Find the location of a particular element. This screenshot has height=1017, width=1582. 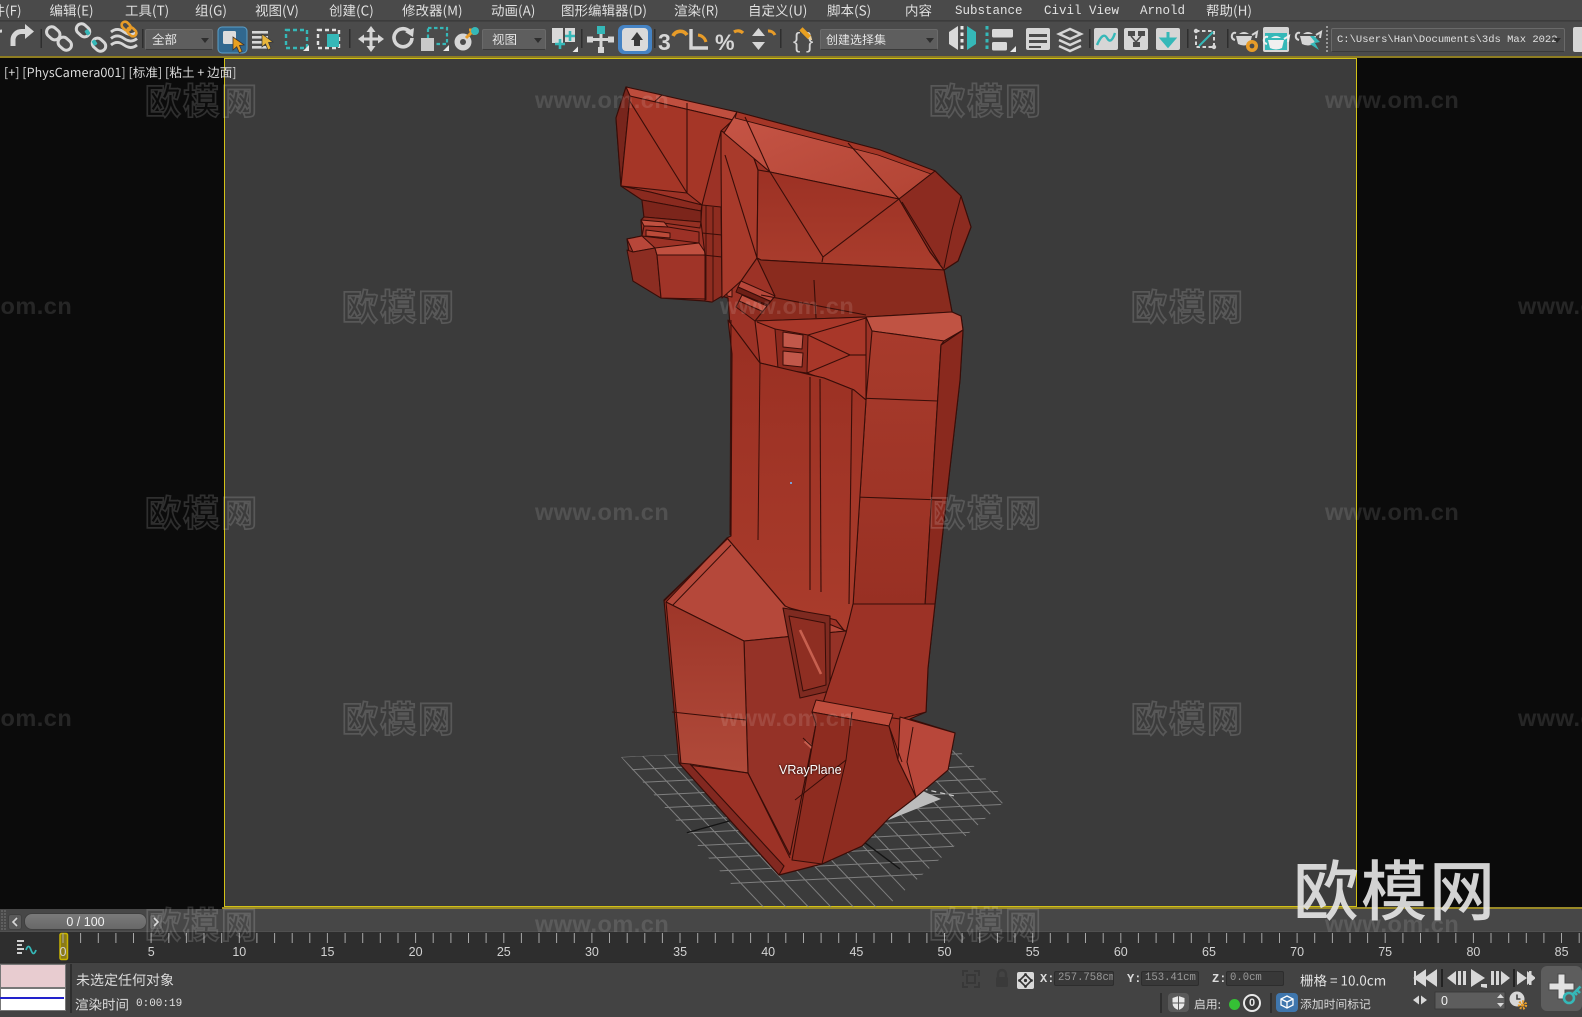

svg-text: 15 is located at coordinates (328, 952).